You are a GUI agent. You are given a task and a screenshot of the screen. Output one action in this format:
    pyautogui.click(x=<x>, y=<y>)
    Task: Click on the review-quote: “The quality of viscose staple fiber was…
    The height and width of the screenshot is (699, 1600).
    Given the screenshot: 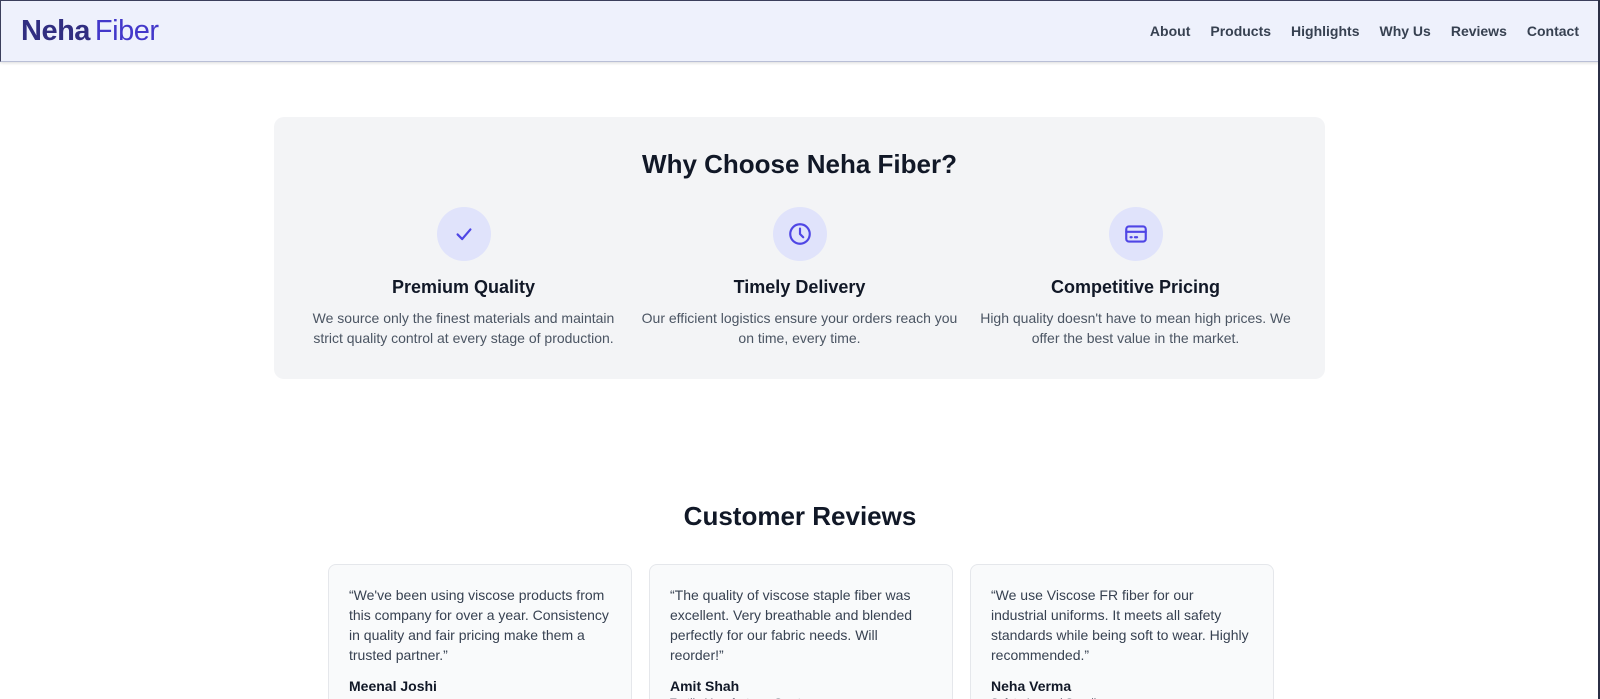 What is the action you would take?
    pyautogui.click(x=791, y=625)
    